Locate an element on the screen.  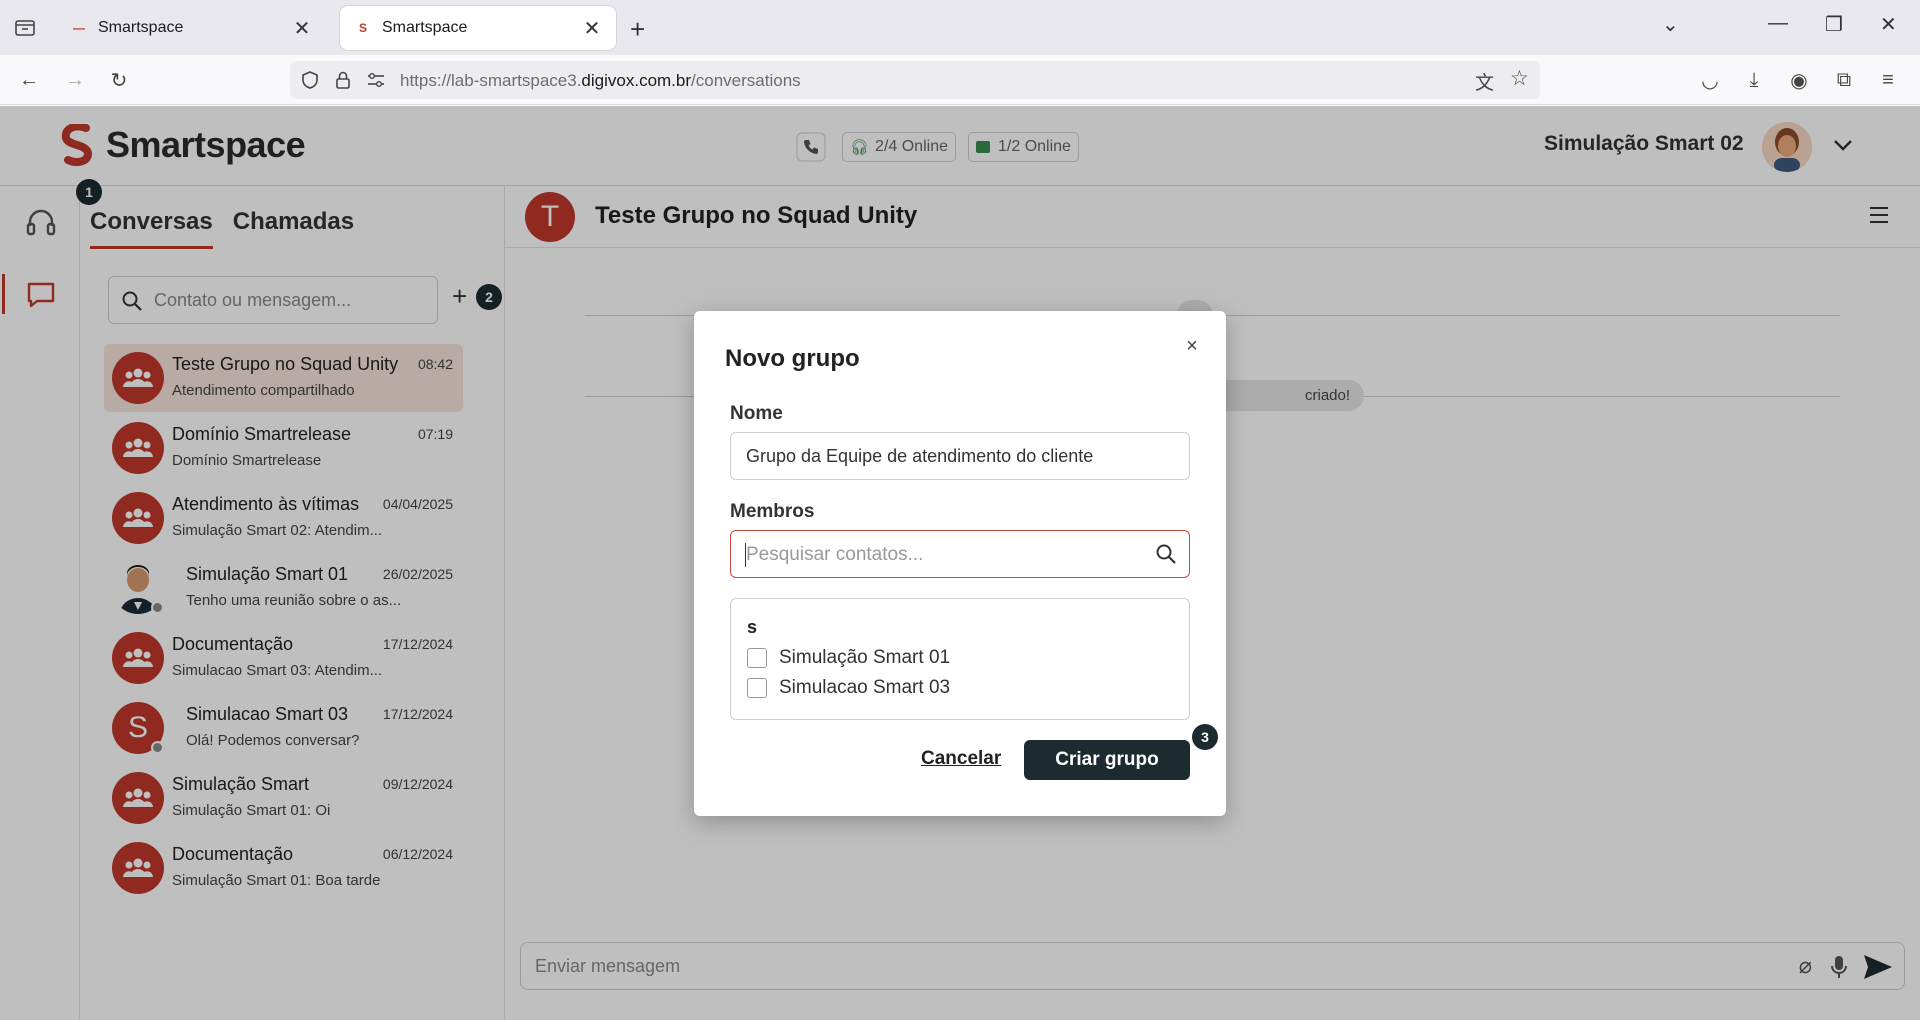
browser-tabbar: — Smartspace ✕ S Smartspace ✕ + ⌄ — ❐ ✕ is located at coordinates (960, 27).